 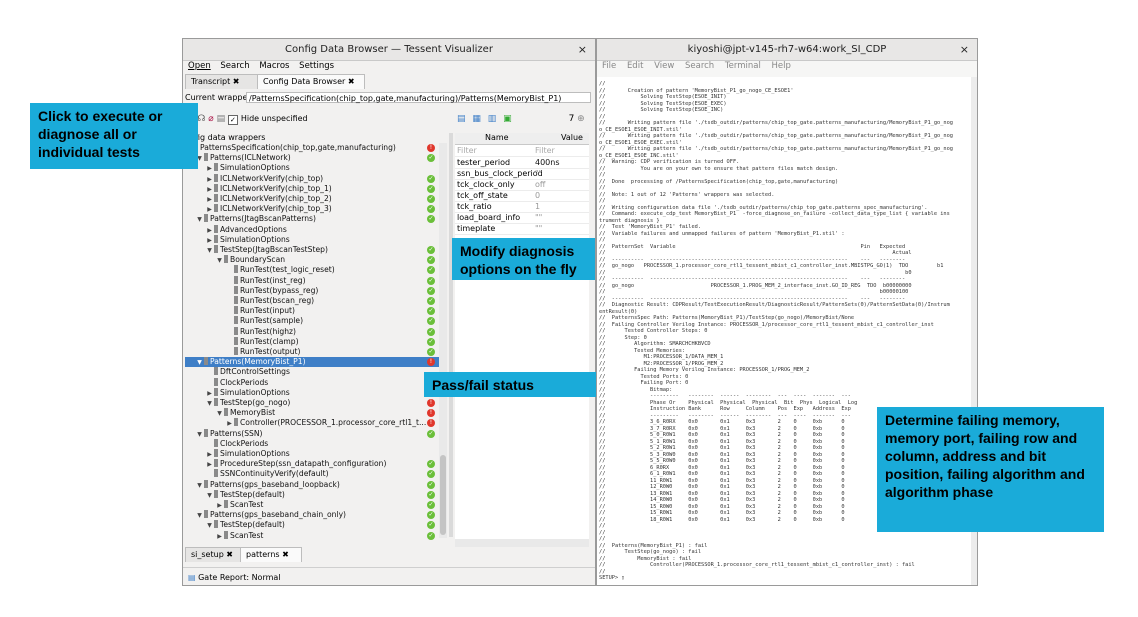 What do you see at coordinates (276, 209) in the screenshot?
I see `tree-node-label: ICLNetworkVerify(chip_top_3)` at bounding box center [276, 209].